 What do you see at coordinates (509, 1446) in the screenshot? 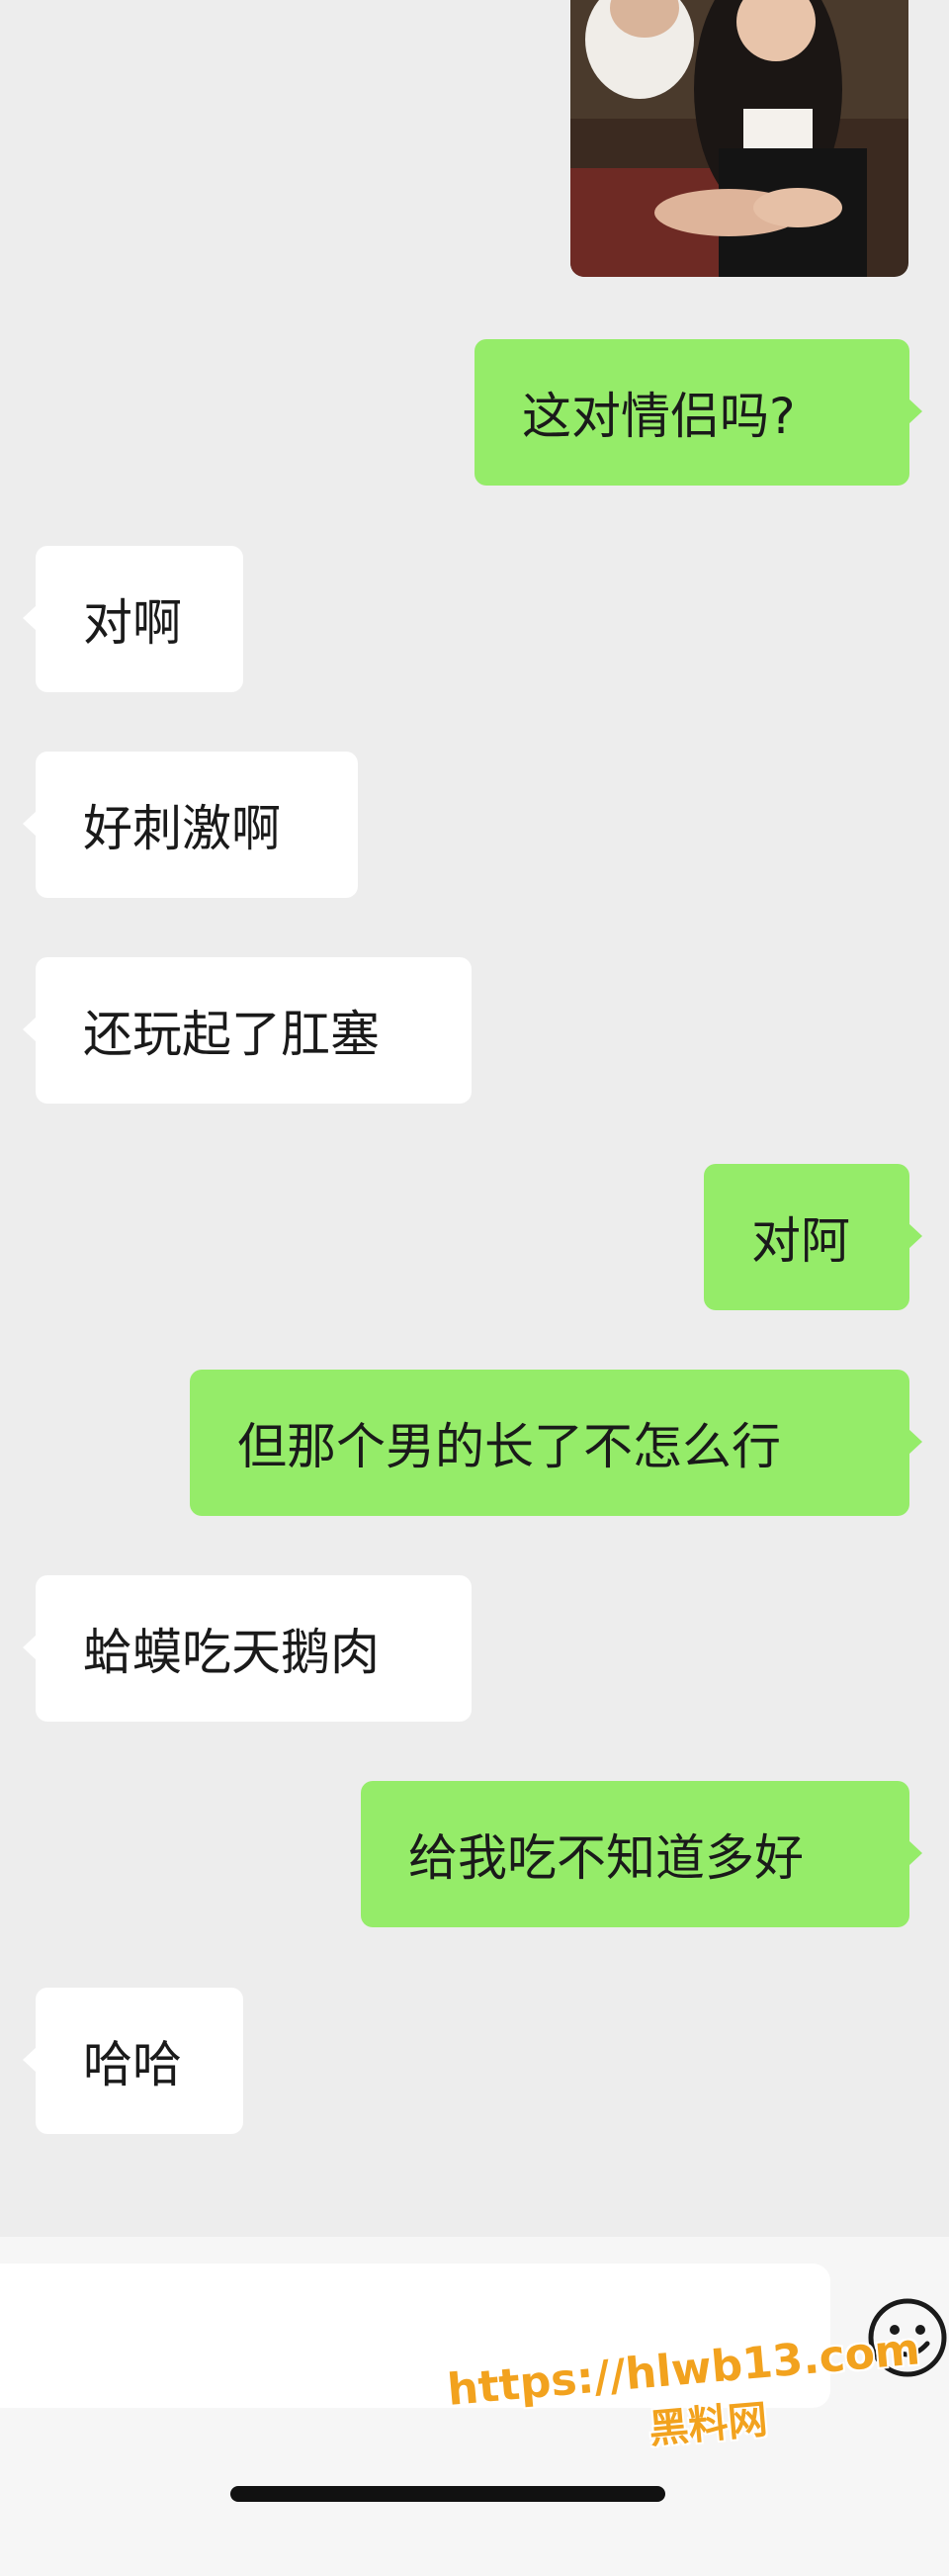
I see `message-text: 但那个男的长了不怎么行` at bounding box center [509, 1446].